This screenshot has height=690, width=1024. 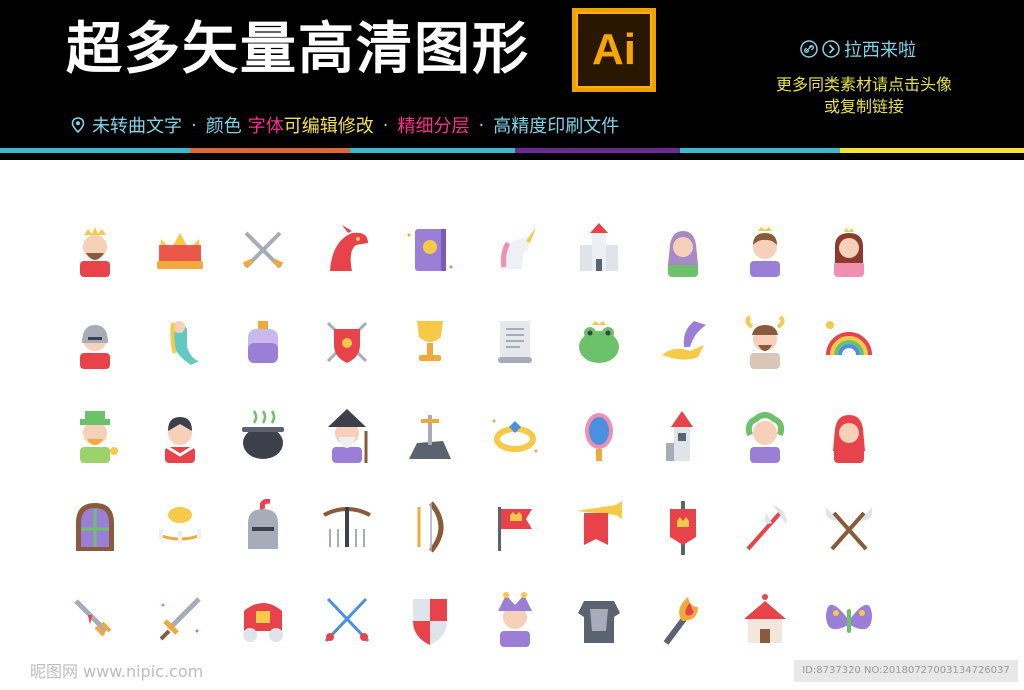 What do you see at coordinates (137, 126) in the screenshot?
I see `feature-item: 未转曲文字` at bounding box center [137, 126].